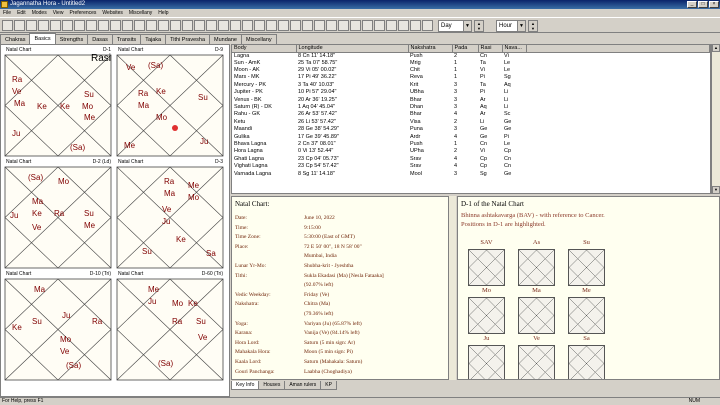 The height and width of the screenshot is (405, 720). Describe the element at coordinates (490, 49) in the screenshot. I see `col-rasi: Rasi` at that location.